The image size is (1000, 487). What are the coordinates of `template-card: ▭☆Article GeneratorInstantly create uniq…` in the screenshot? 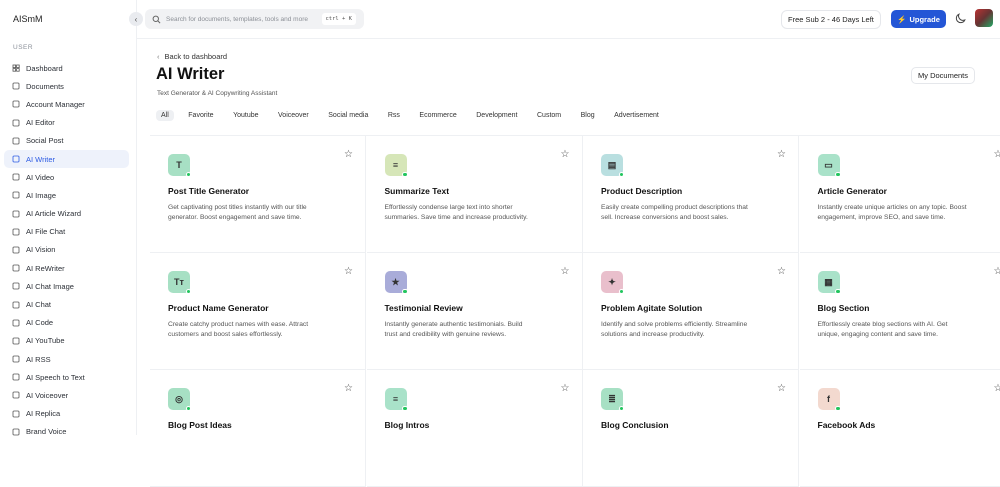 It's located at (900, 194).